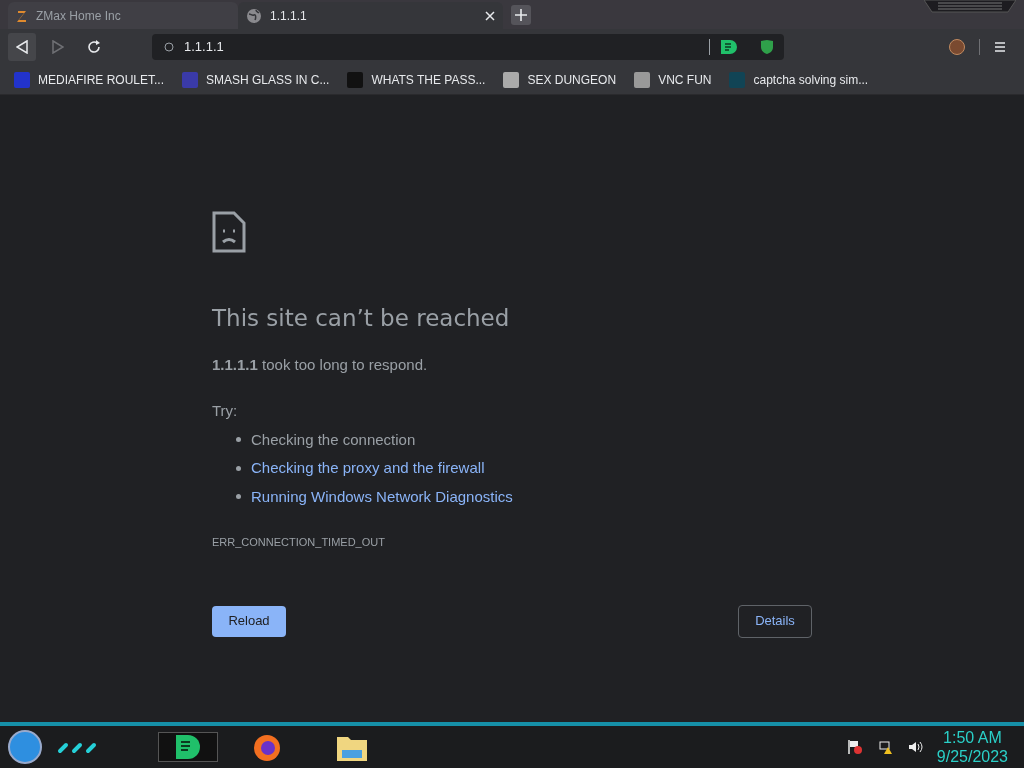 Image resolution: width=1024 pixels, height=768 pixels. What do you see at coordinates (729, 47) in the screenshot?
I see `extension-icon` at bounding box center [729, 47].